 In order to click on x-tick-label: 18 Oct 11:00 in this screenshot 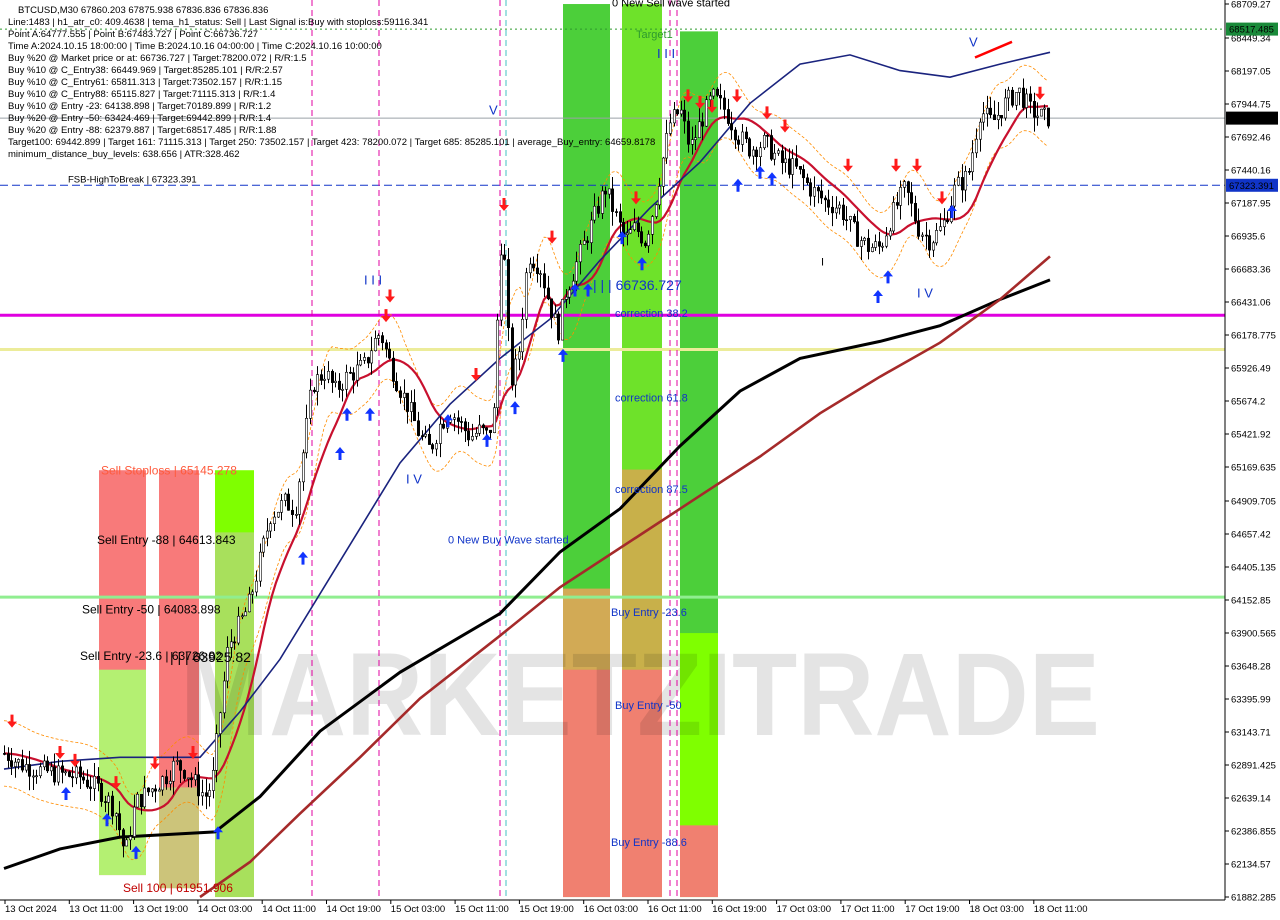, I will do `click(1061, 909)`.